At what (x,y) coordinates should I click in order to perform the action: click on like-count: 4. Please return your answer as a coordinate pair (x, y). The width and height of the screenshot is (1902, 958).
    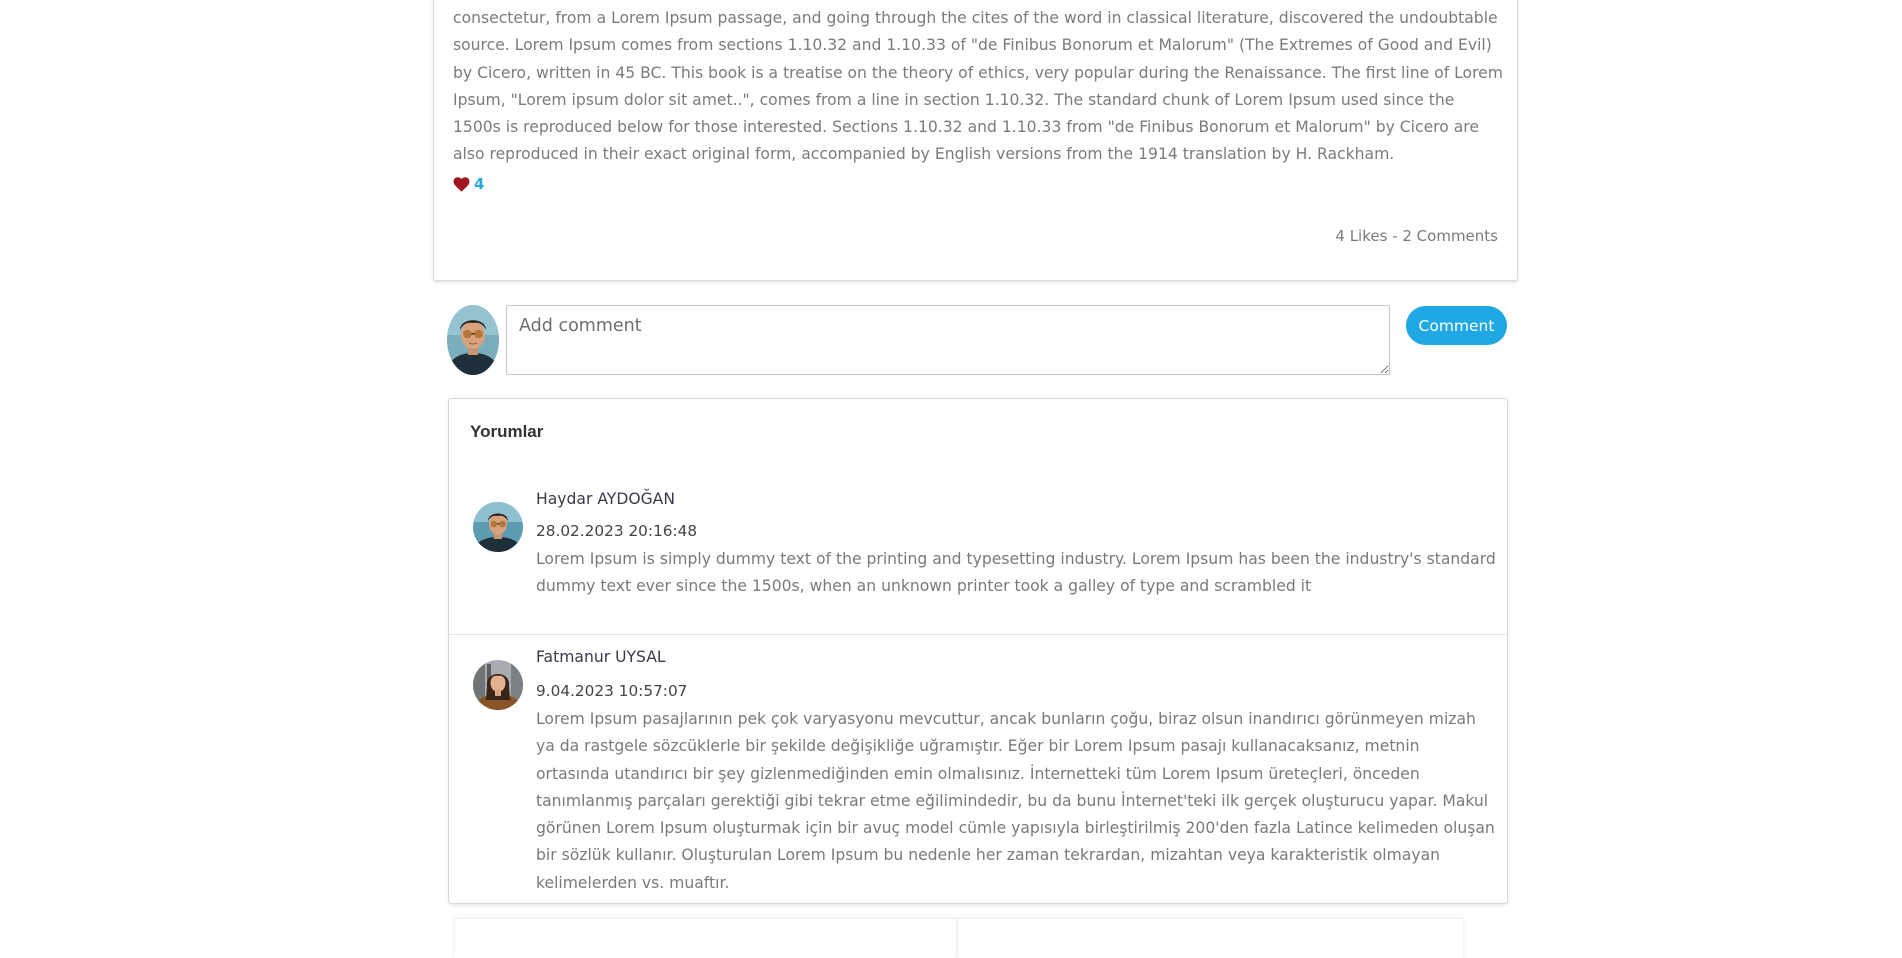
    Looking at the image, I should click on (479, 184).